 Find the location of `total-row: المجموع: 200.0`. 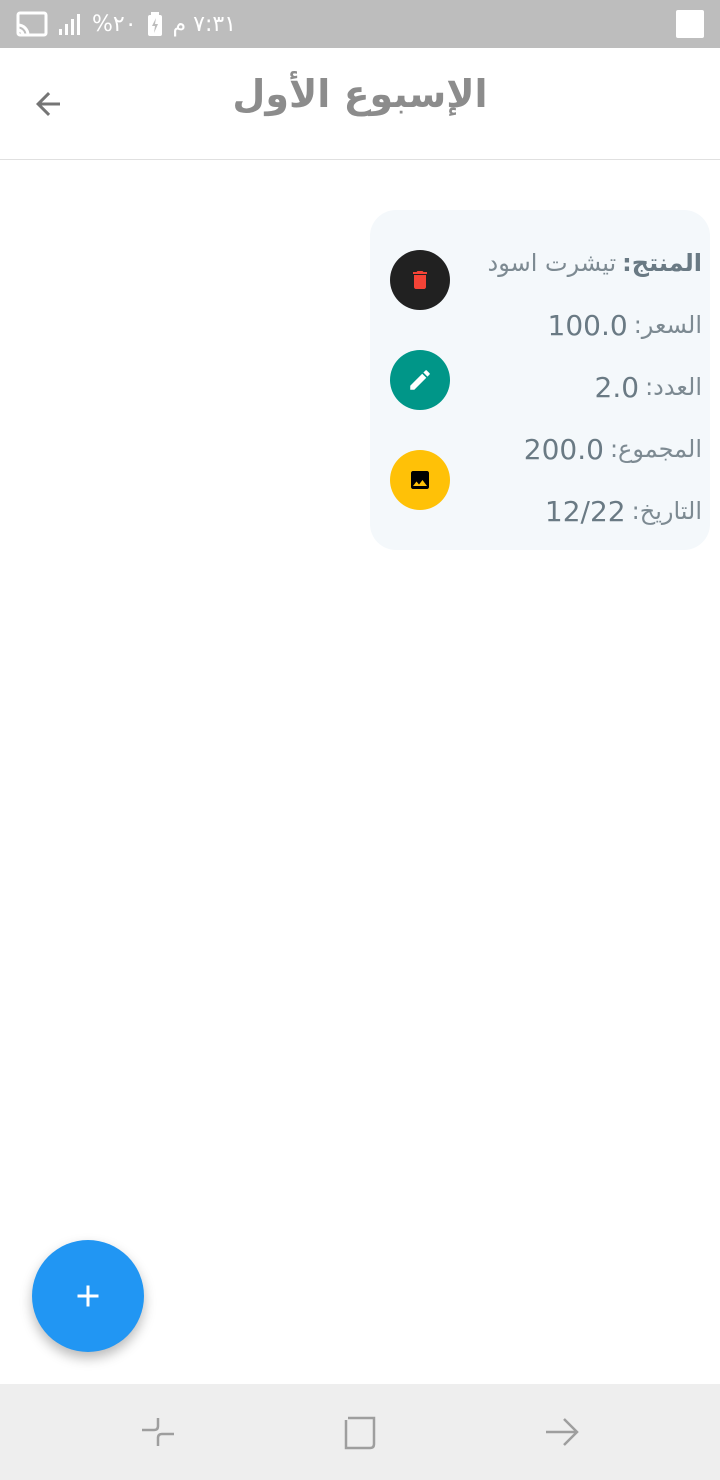

total-row: المجموع: 200.0 is located at coordinates (577, 449).